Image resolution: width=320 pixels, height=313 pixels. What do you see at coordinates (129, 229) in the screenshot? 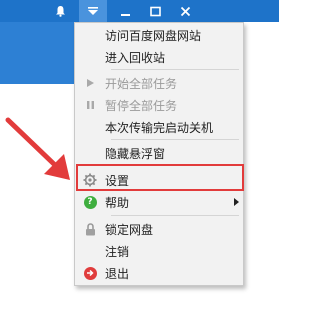
I see `menu-item-label: 锁定网盘` at bounding box center [129, 229].